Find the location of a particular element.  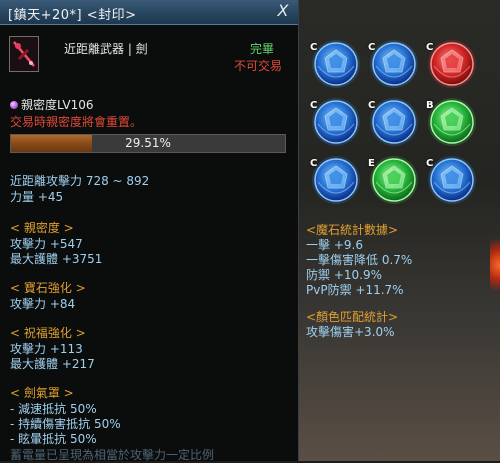

magic-stone-red-icon: C is located at coordinates (452, 64).